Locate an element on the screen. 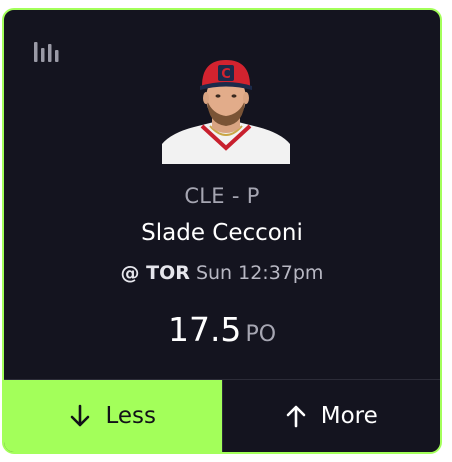 This screenshot has height=462, width=452. game-info: @ TOR Sun 12:37pm is located at coordinates (222, 273).